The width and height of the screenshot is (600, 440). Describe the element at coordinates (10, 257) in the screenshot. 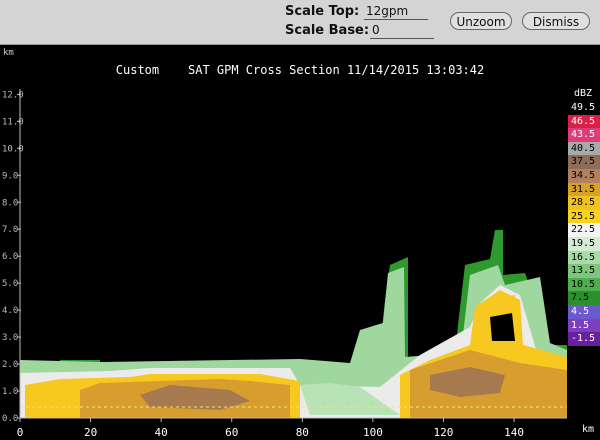

I see `y-tick-label: 6.0` at that location.